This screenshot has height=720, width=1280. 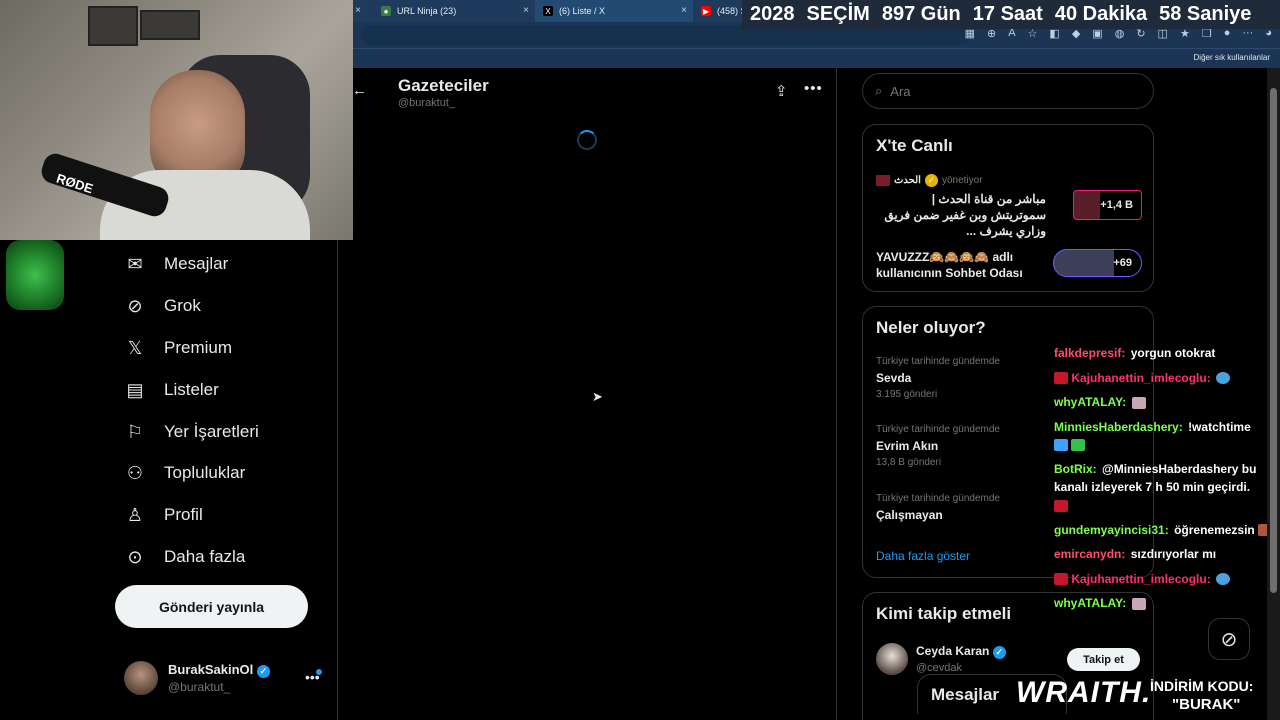 I want to click on nav-item-bookmarks: ⚐ Yer İşaretleri, so click(x=191, y=432).